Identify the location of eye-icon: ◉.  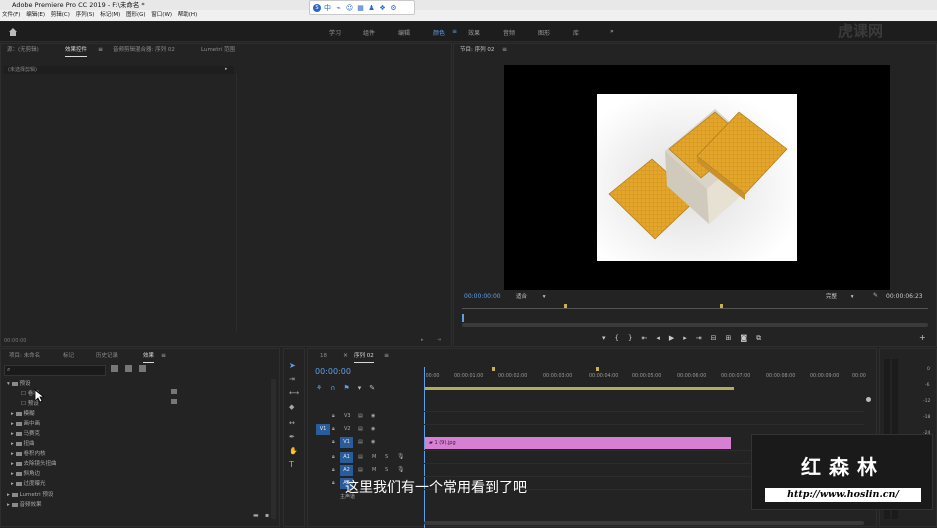
(373, 416).